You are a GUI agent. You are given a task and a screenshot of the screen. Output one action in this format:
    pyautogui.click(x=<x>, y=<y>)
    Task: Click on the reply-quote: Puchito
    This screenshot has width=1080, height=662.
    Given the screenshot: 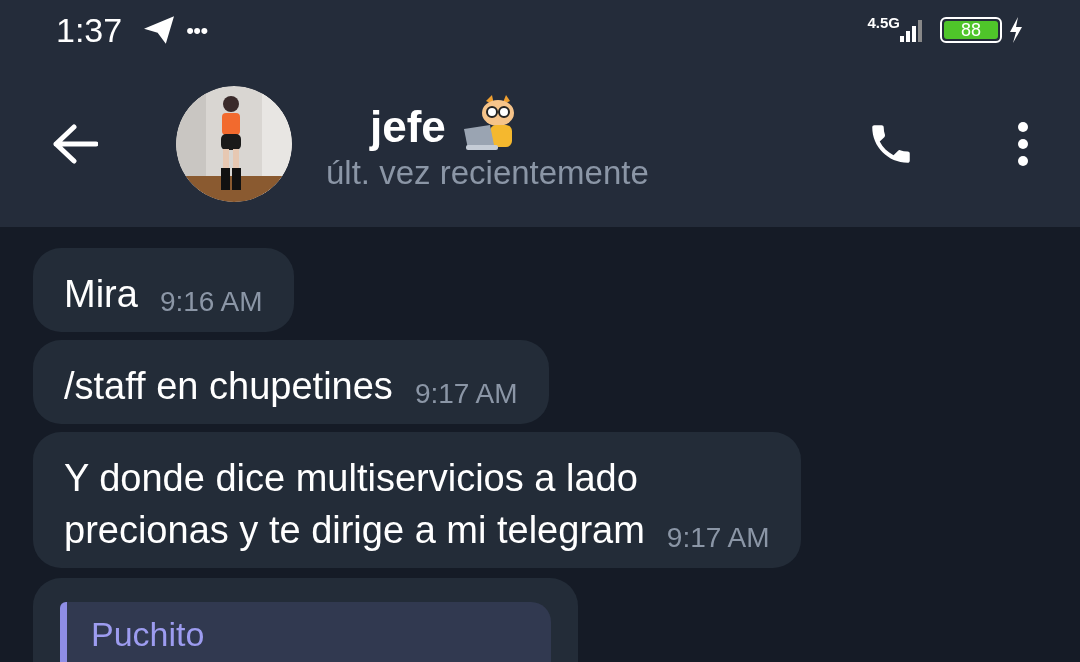 What is the action you would take?
    pyautogui.click(x=305, y=632)
    